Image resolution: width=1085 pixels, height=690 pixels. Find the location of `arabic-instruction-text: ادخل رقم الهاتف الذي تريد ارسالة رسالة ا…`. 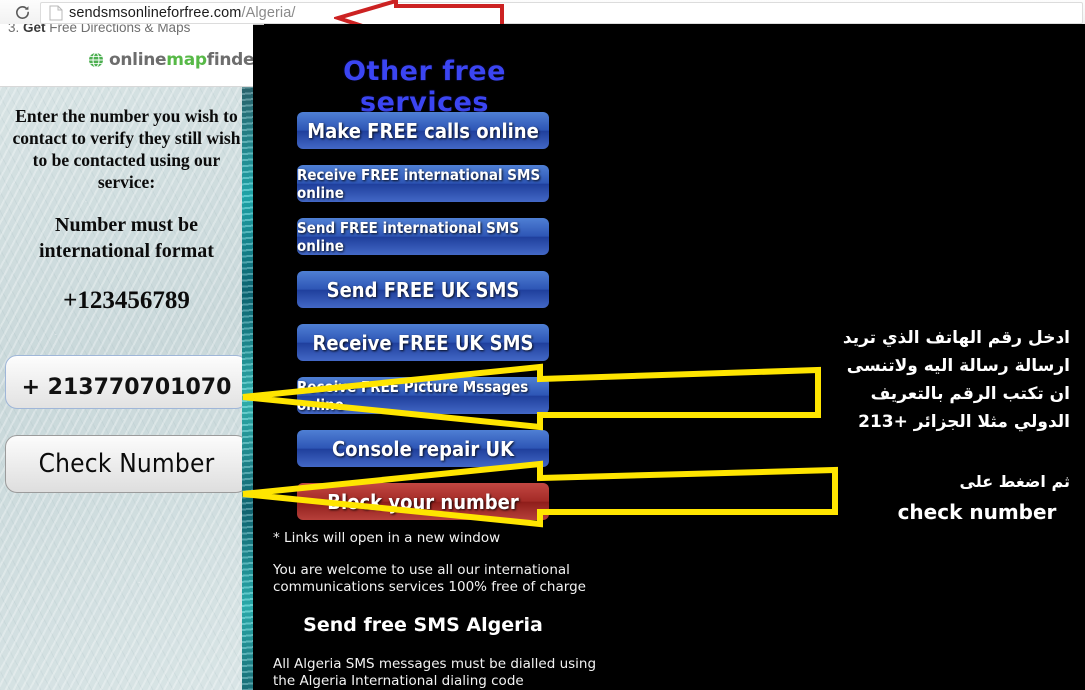

arabic-instruction-text: ادخل رقم الهاتف الذي تريد ارسالة رسالة ا… is located at coordinates (956, 380).